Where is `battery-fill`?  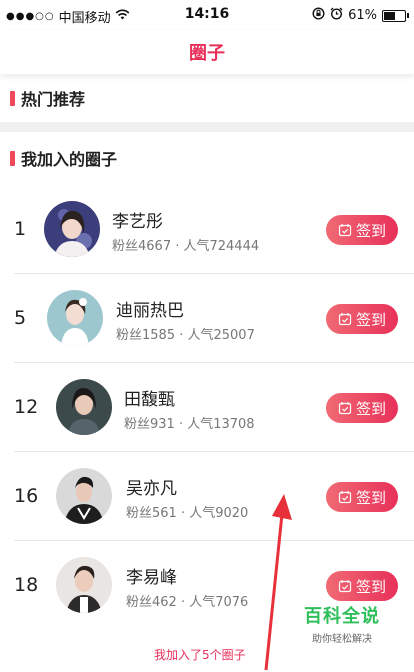 battery-fill is located at coordinates (389, 15).